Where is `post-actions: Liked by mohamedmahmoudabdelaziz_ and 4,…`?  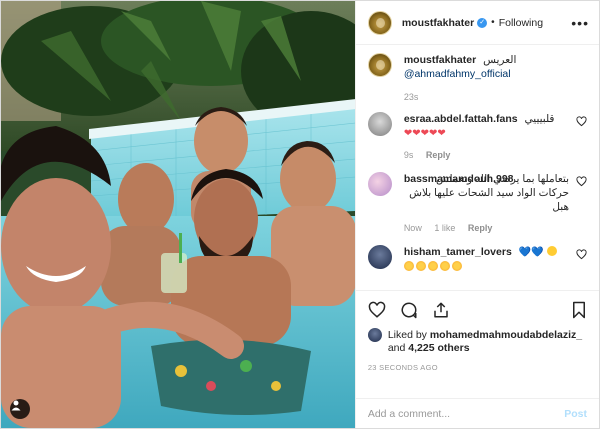 post-actions: Liked by mohamedmahmoudabdelaziz_ and 4,… is located at coordinates (477, 344).